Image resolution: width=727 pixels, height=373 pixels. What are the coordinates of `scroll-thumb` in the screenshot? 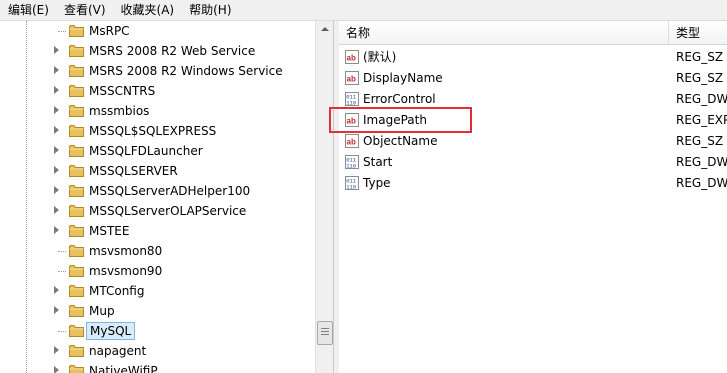 It's located at (325, 333).